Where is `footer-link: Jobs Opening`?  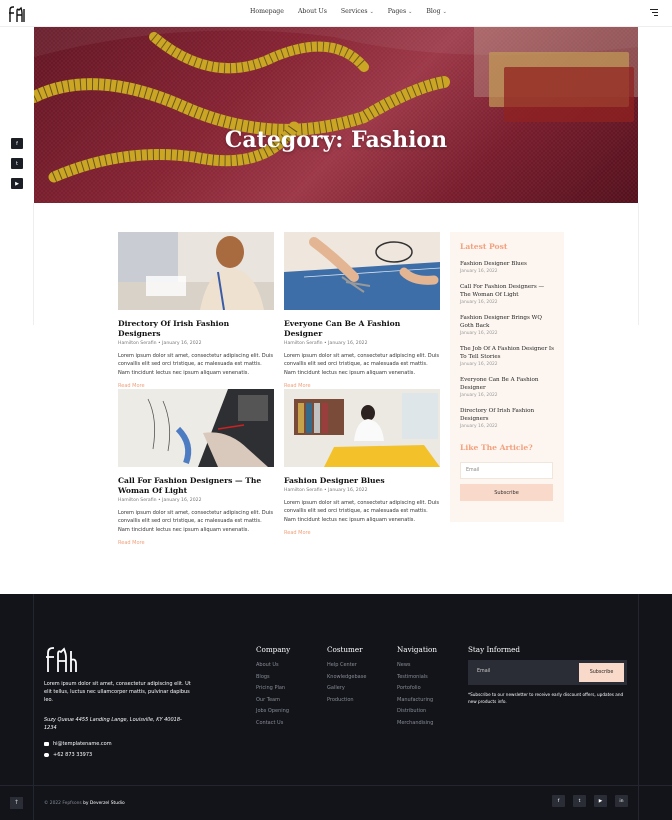 footer-link: Jobs Opening is located at coordinates (273, 711).